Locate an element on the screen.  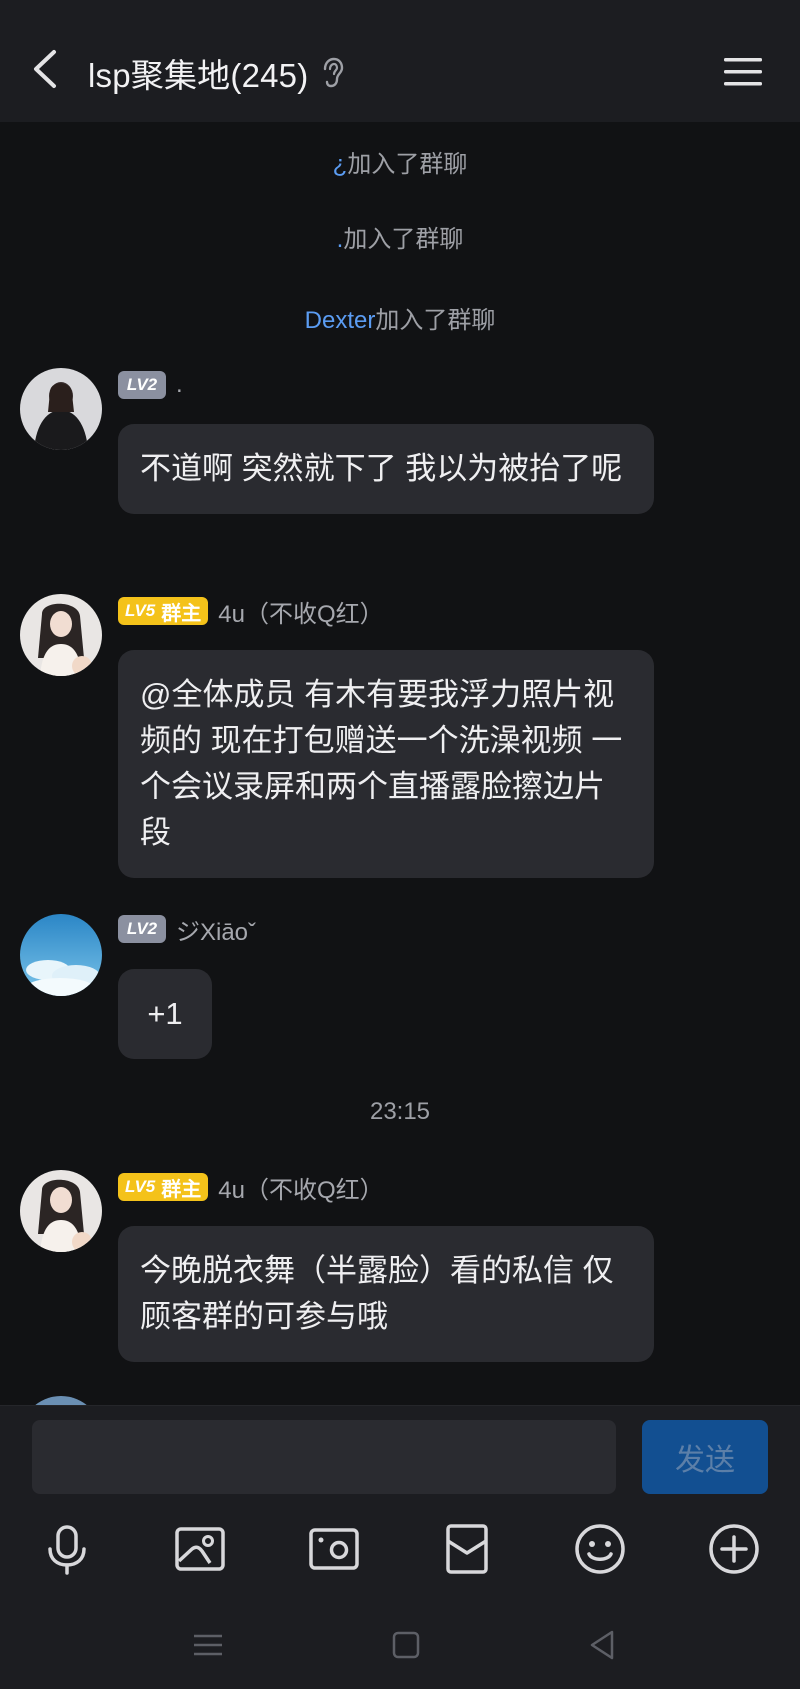
input-toolbar is located at coordinates (400, 1551).